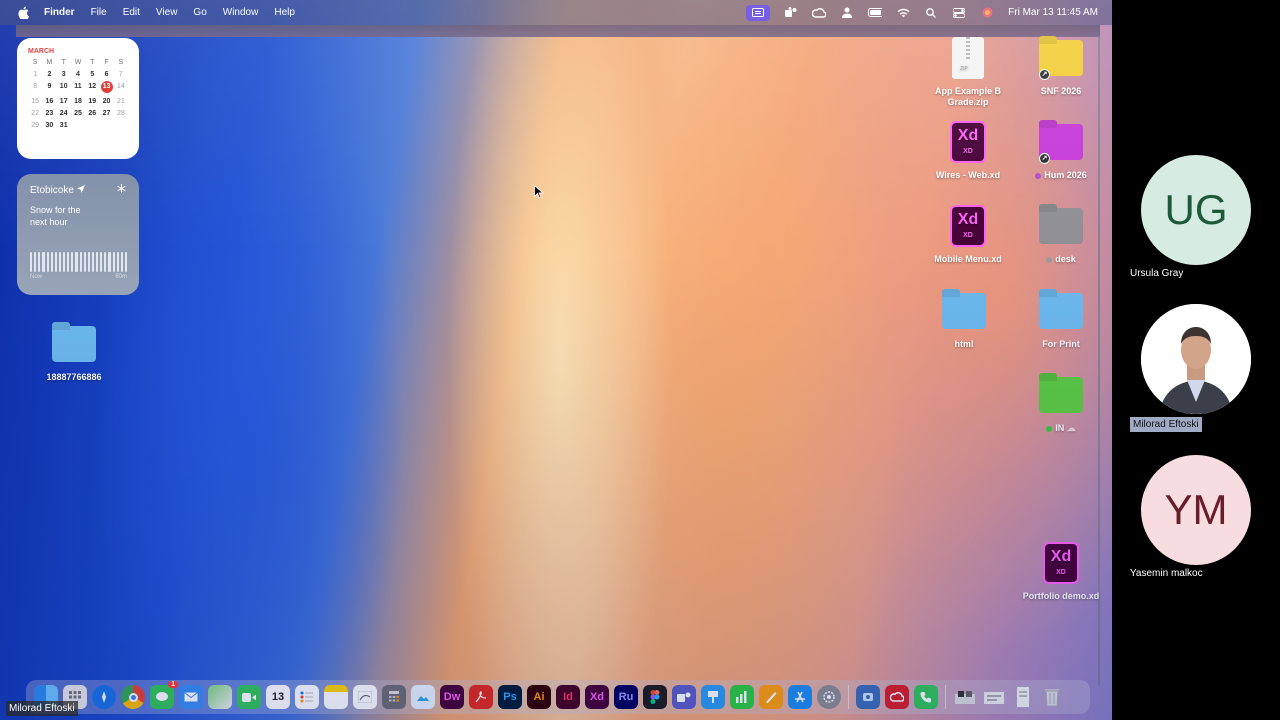  I want to click on apple-menu-icon, so click(25, 13).